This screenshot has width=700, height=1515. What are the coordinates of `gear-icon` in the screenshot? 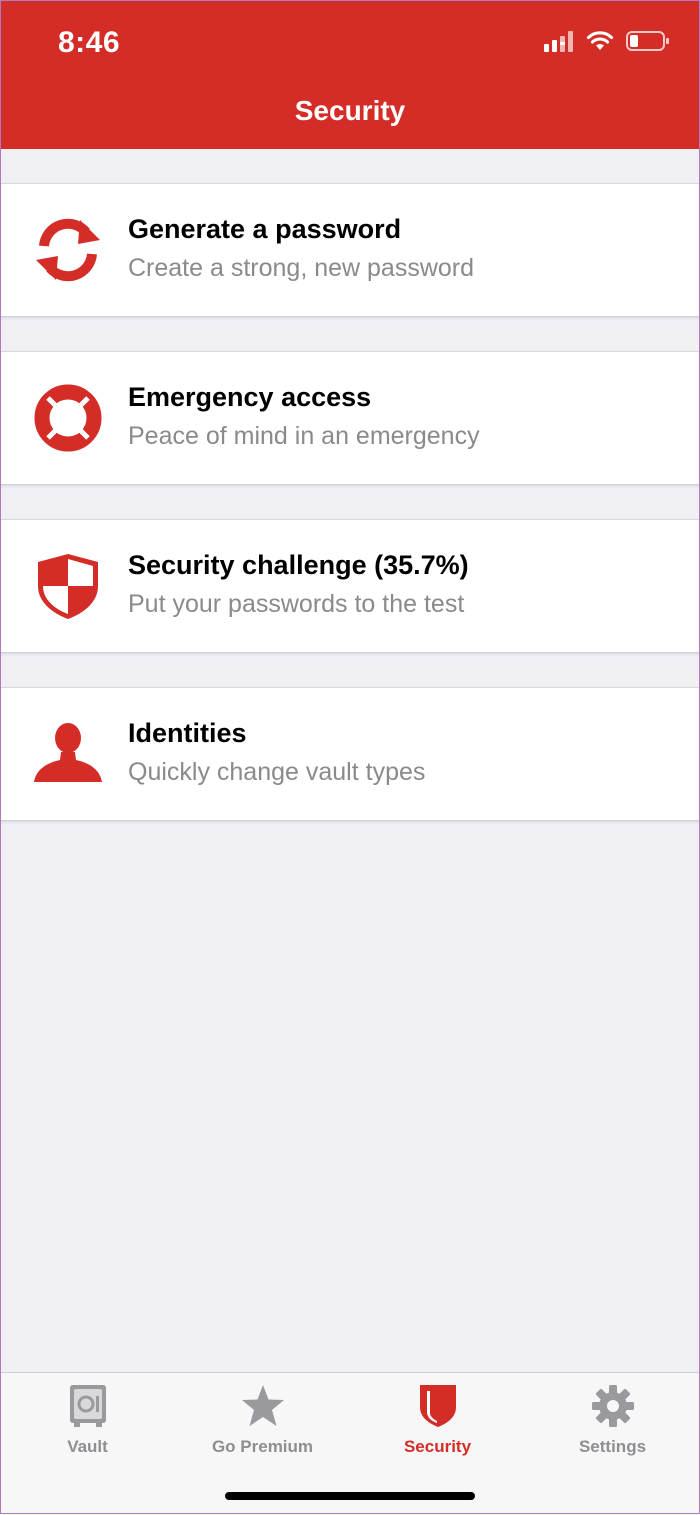 It's located at (612, 1406).